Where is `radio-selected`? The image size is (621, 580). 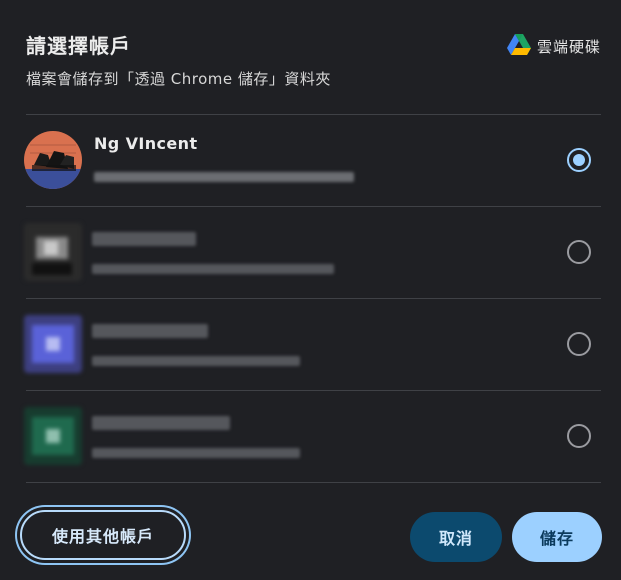 radio-selected is located at coordinates (579, 160).